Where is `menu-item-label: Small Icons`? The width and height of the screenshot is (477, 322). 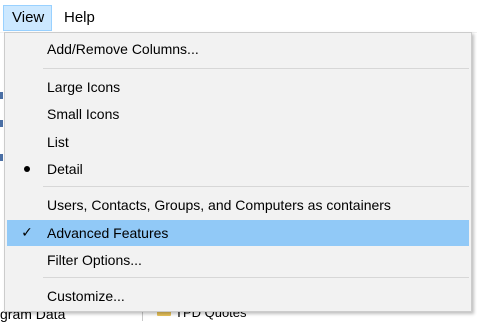 menu-item-label: Small Icons is located at coordinates (83, 114).